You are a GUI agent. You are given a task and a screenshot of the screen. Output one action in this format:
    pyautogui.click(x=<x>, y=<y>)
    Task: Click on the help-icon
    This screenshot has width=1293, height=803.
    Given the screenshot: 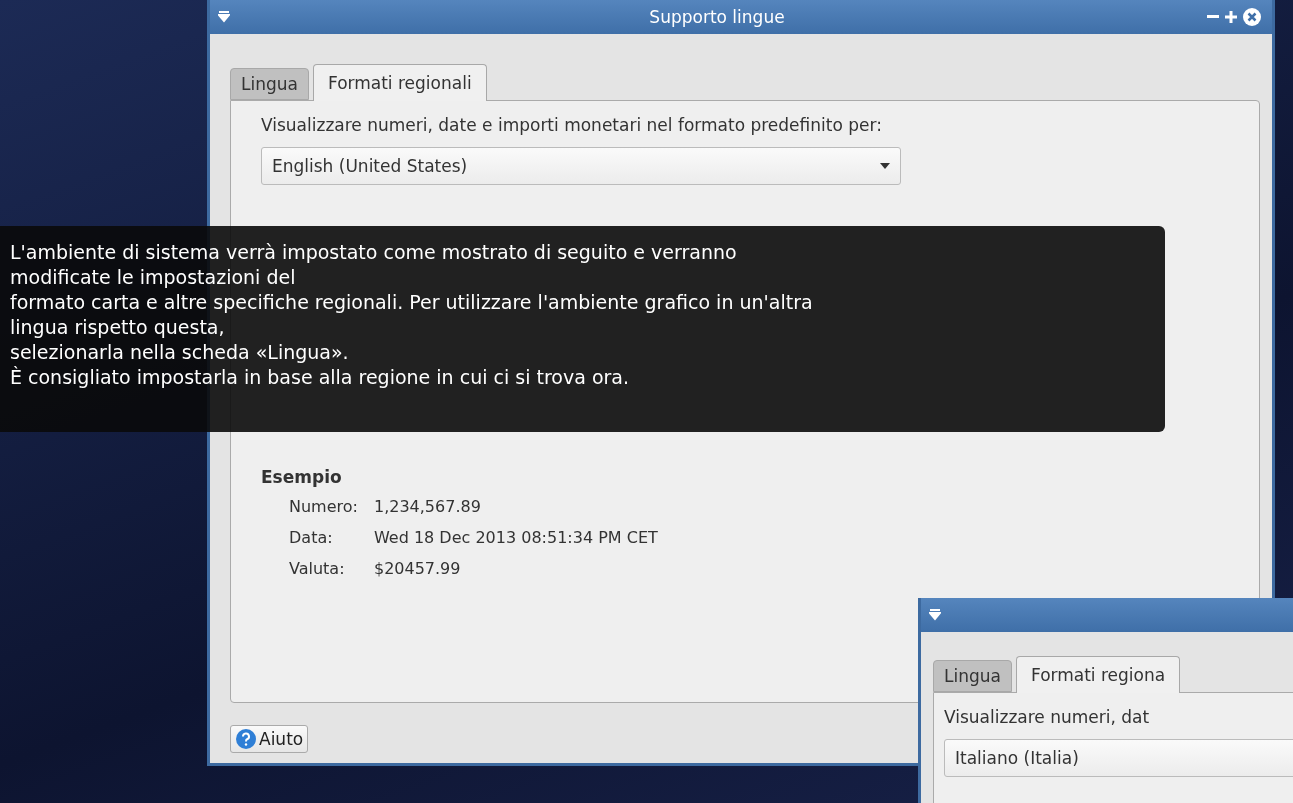 What is the action you would take?
    pyautogui.click(x=246, y=739)
    